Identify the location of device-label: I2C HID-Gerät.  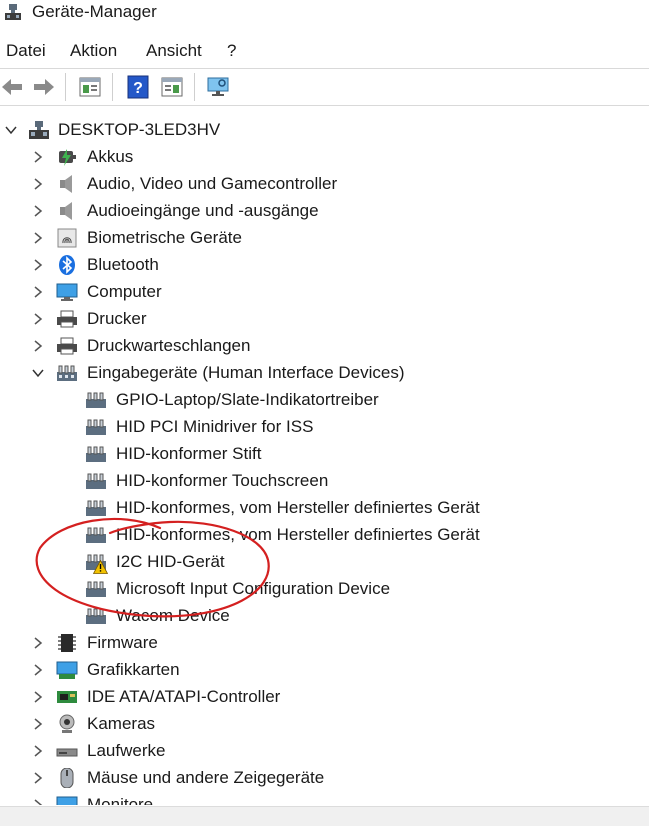
(170, 561).